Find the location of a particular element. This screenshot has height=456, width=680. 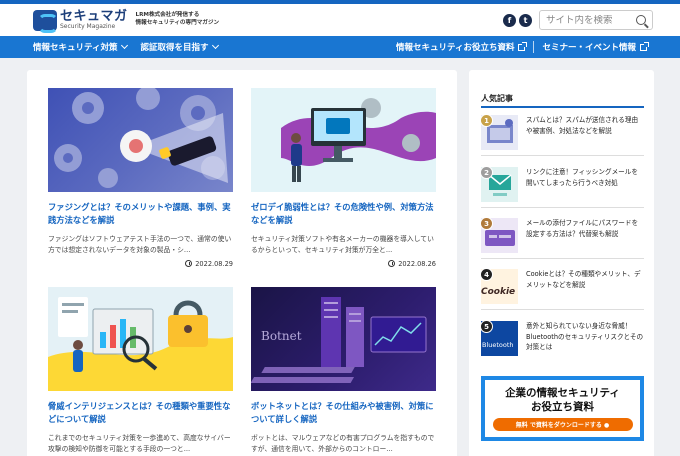

rank-badge: 4 is located at coordinates (487, 275).